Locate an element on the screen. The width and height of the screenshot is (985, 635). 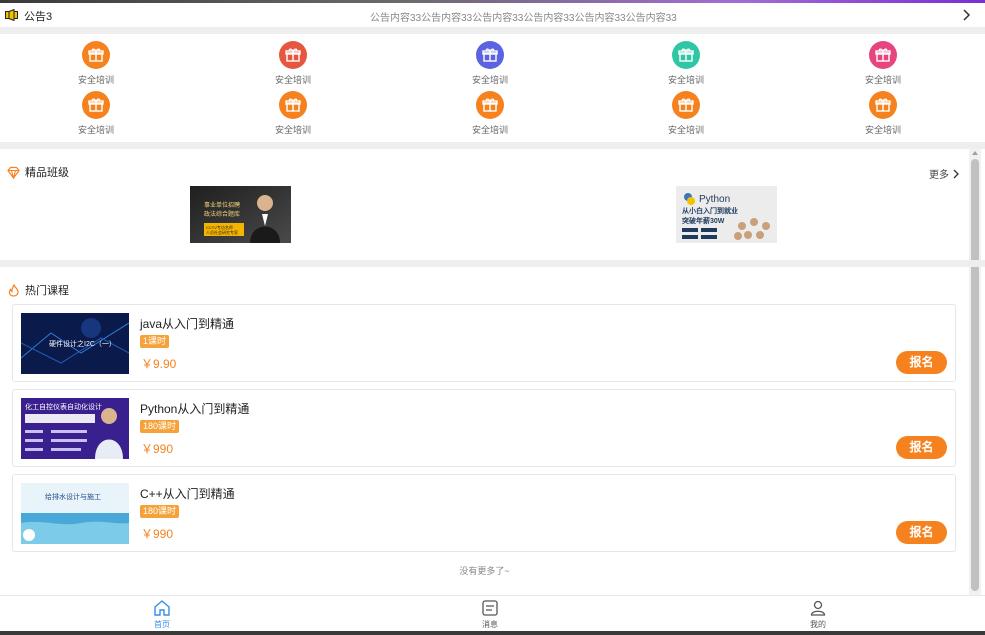
home-icon is located at coordinates (162, 608).